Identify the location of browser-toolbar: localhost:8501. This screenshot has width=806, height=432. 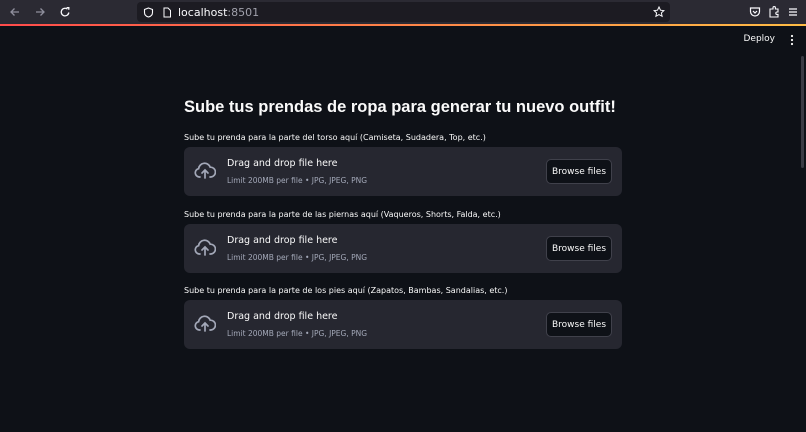
(403, 12).